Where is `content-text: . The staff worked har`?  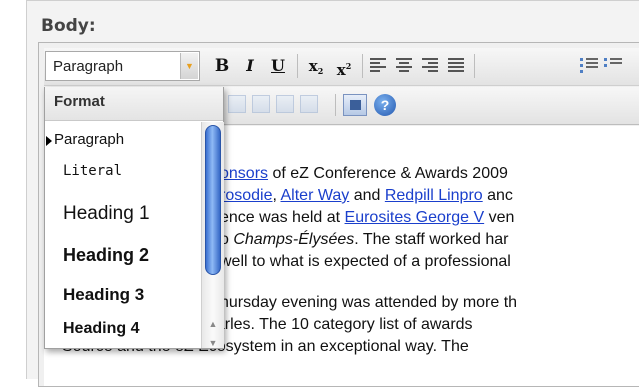 content-text: . The staff worked har is located at coordinates (431, 239).